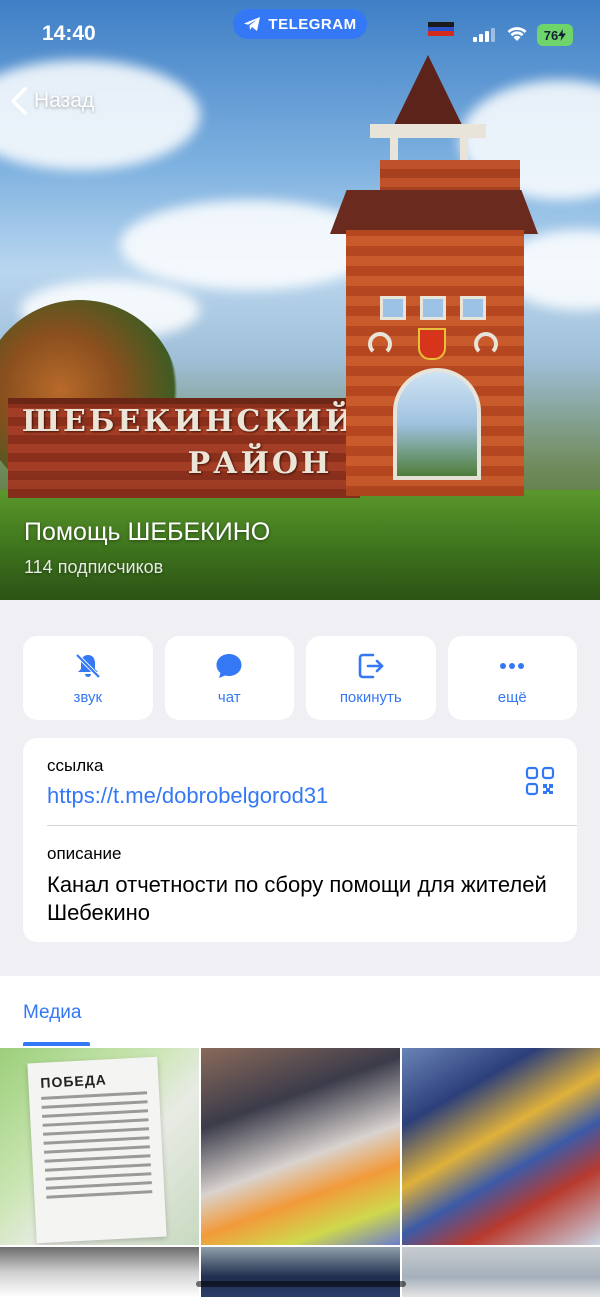 The height and width of the screenshot is (1297, 600). What do you see at coordinates (300, 1272) in the screenshot?
I see `media-thumbnail-volunteer` at bounding box center [300, 1272].